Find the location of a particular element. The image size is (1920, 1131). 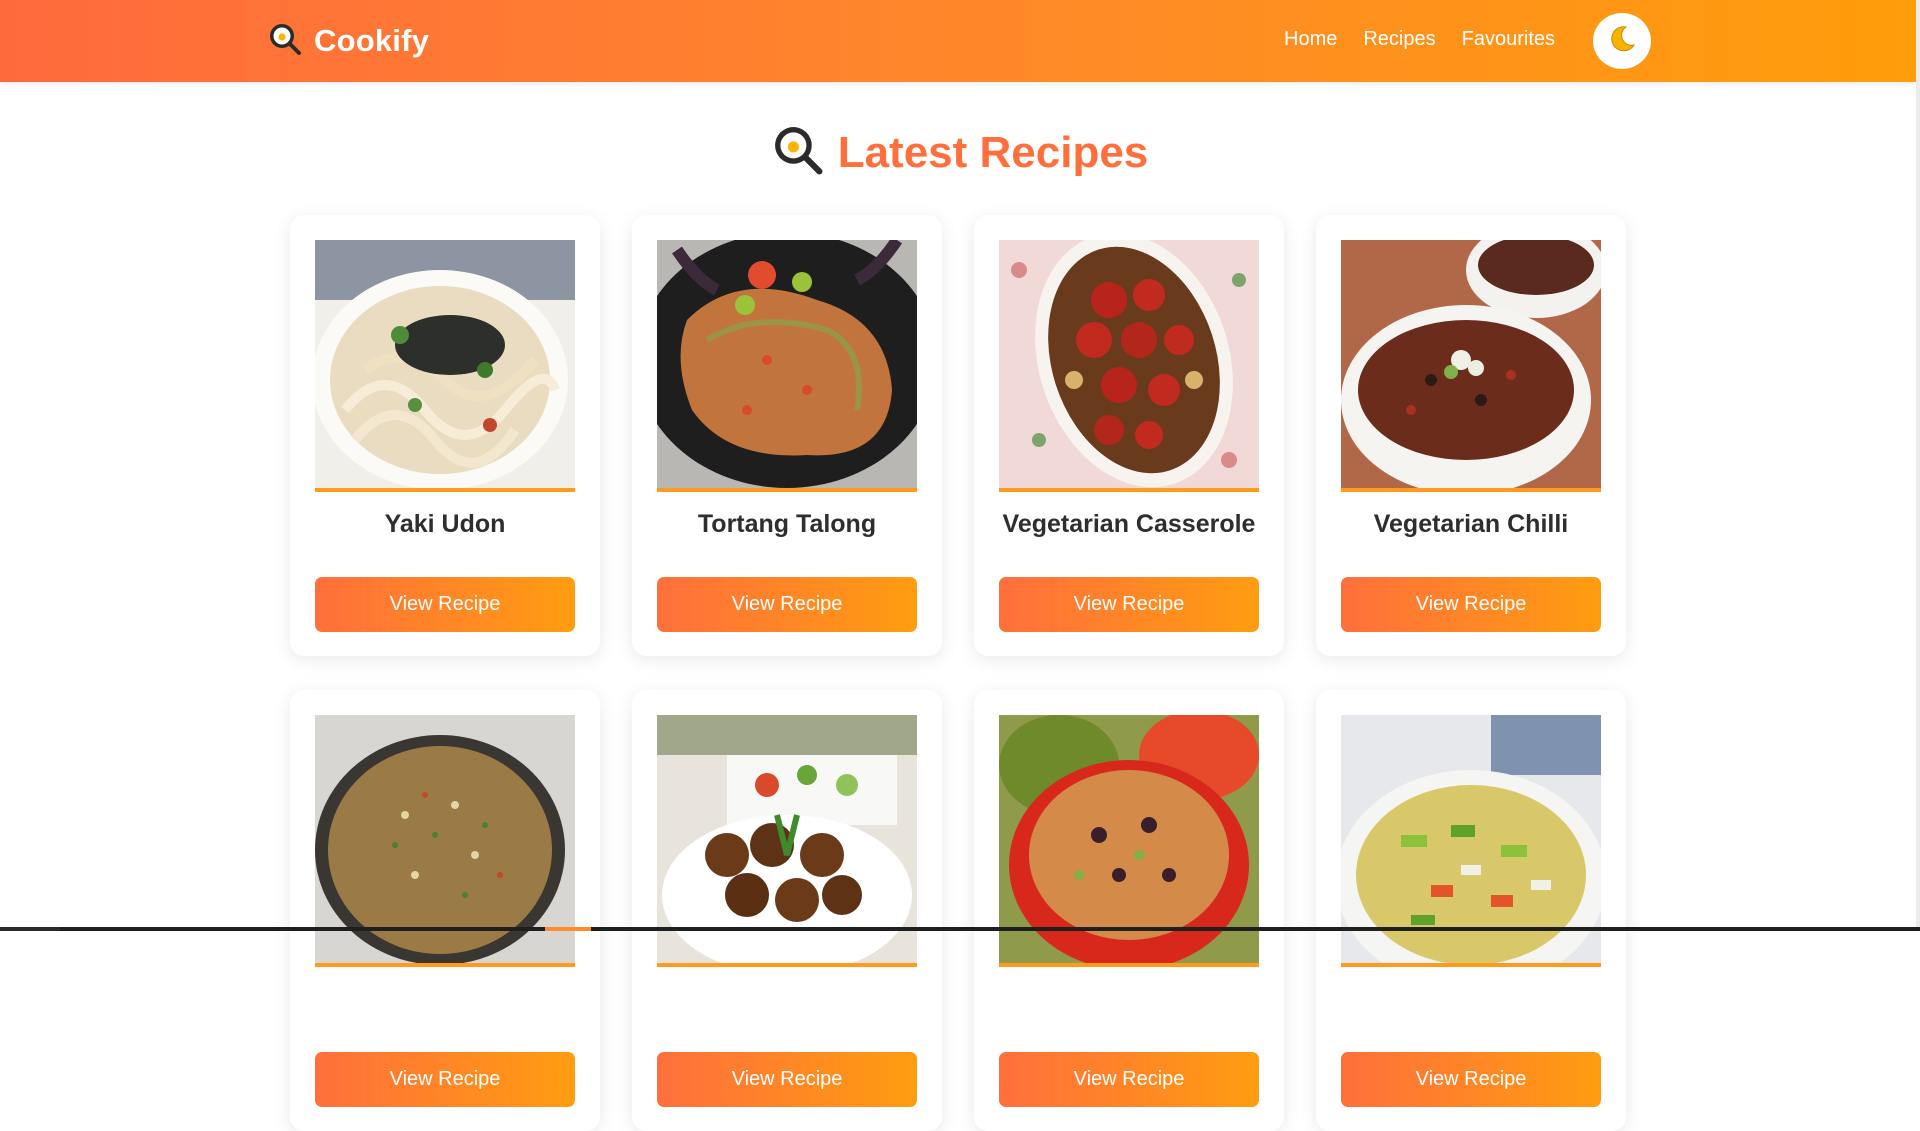

brand-logo: Cookify is located at coordinates (348, 41).